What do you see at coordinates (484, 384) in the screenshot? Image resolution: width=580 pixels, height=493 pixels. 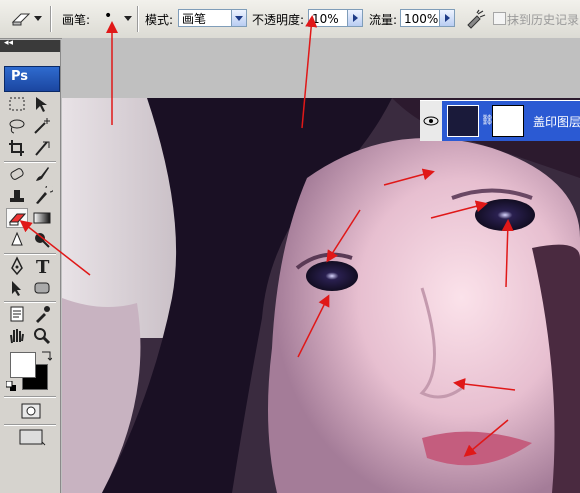 I see `arrow-to-nose` at bounding box center [484, 384].